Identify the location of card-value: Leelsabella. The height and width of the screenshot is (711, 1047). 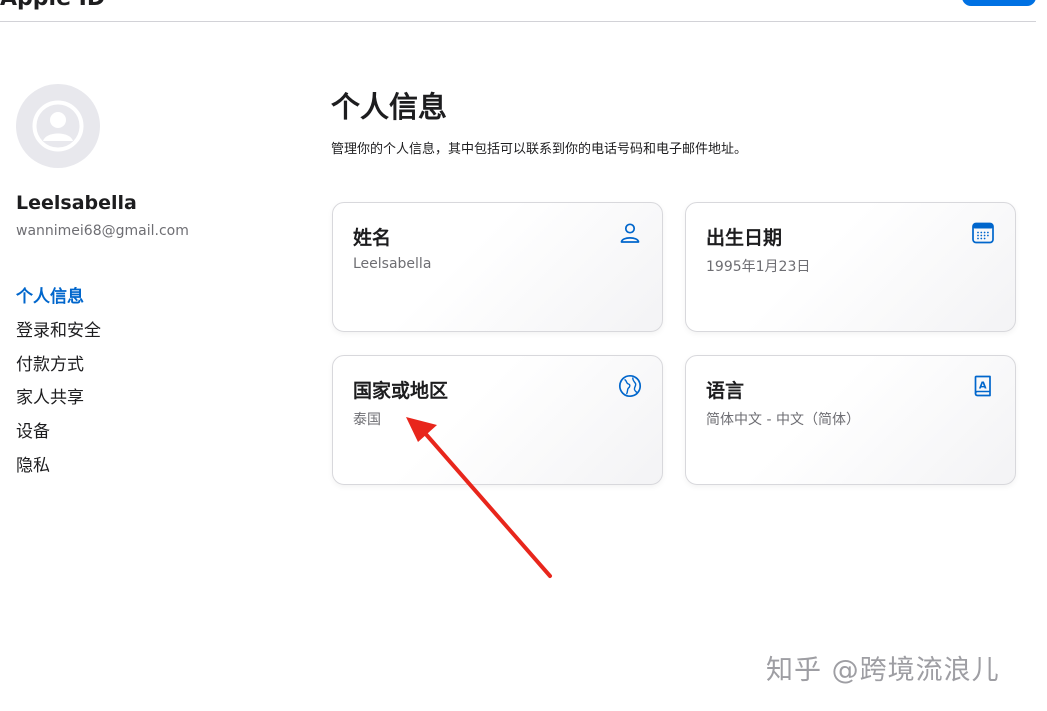
(392, 264).